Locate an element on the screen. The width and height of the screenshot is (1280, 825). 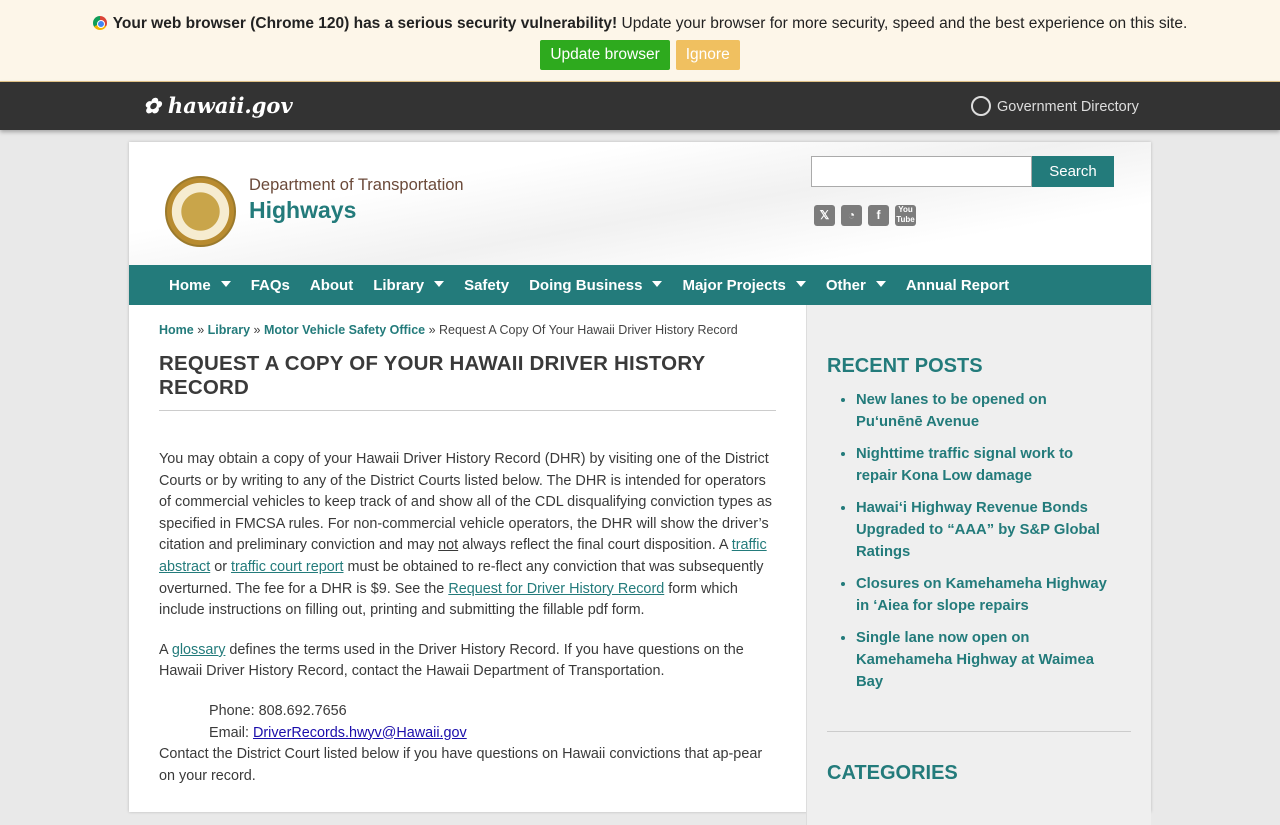
request-form-link: Request for Driver History Record is located at coordinates (556, 589).